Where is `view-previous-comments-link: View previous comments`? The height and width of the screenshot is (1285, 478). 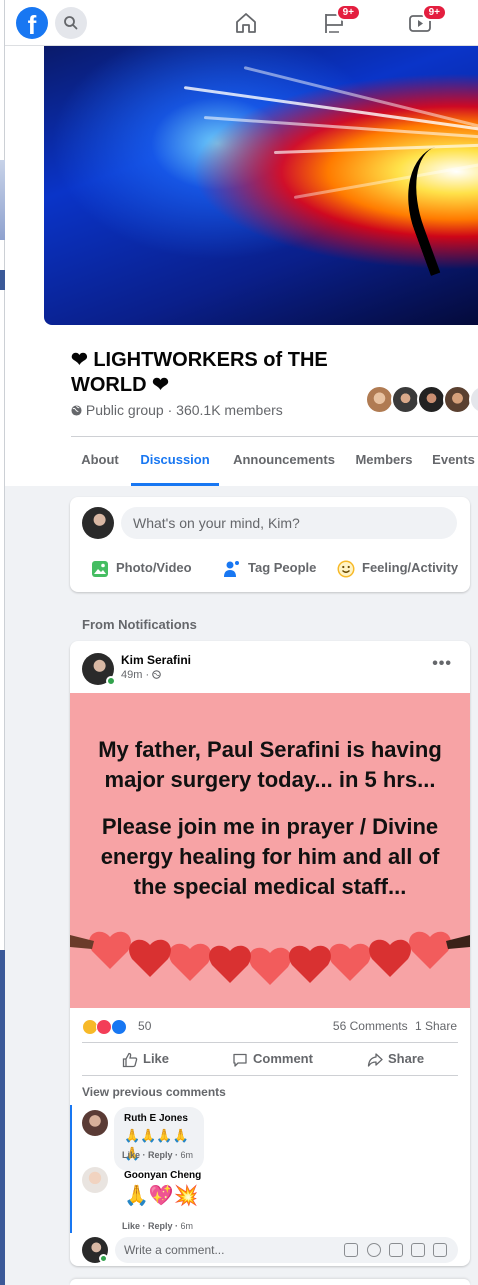 view-previous-comments-link: View previous comments is located at coordinates (154, 1092).